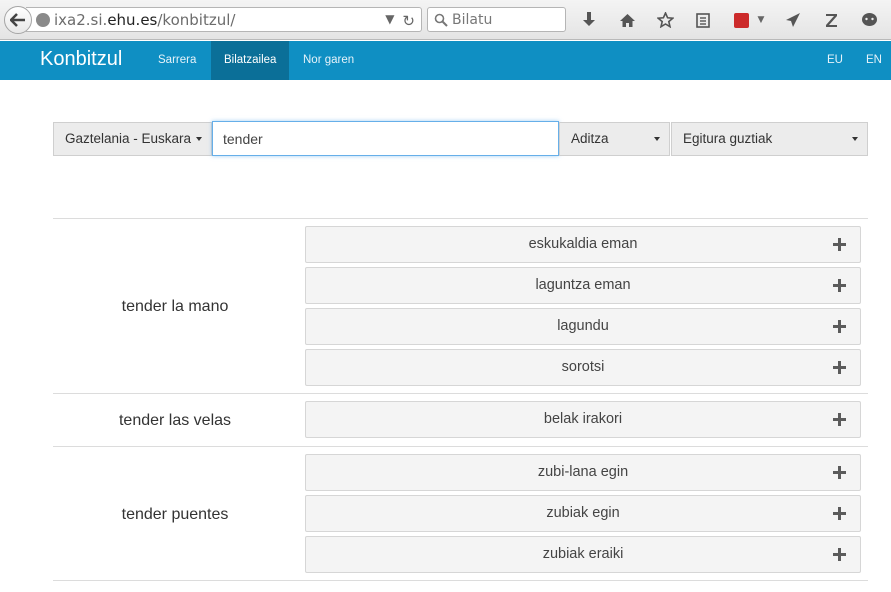  What do you see at coordinates (627, 20) in the screenshot?
I see `home-icon` at bounding box center [627, 20].